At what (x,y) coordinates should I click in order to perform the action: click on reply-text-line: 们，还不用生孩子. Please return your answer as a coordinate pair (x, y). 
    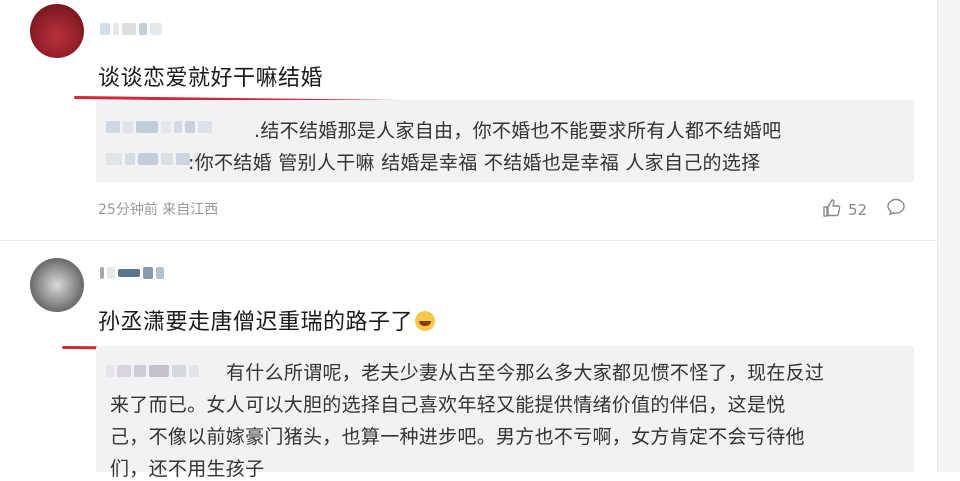
    Looking at the image, I should click on (187, 469).